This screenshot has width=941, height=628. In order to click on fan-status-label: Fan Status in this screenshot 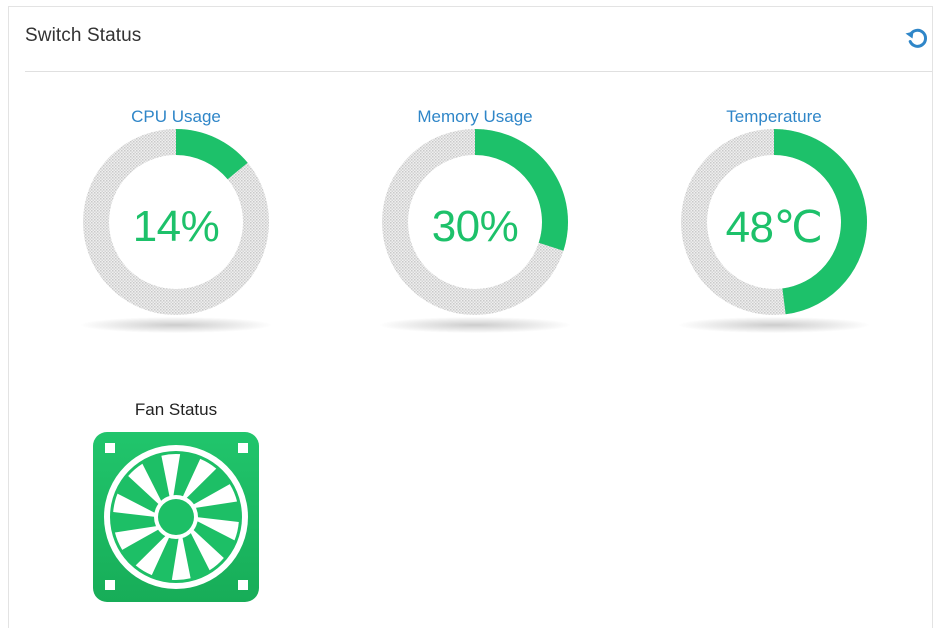, I will do `click(176, 409)`.